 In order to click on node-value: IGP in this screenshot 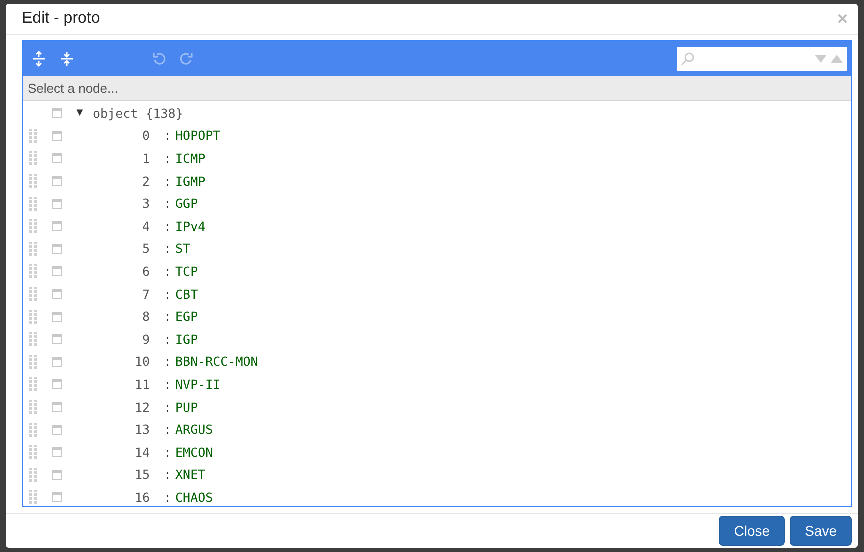, I will do `click(187, 339)`.